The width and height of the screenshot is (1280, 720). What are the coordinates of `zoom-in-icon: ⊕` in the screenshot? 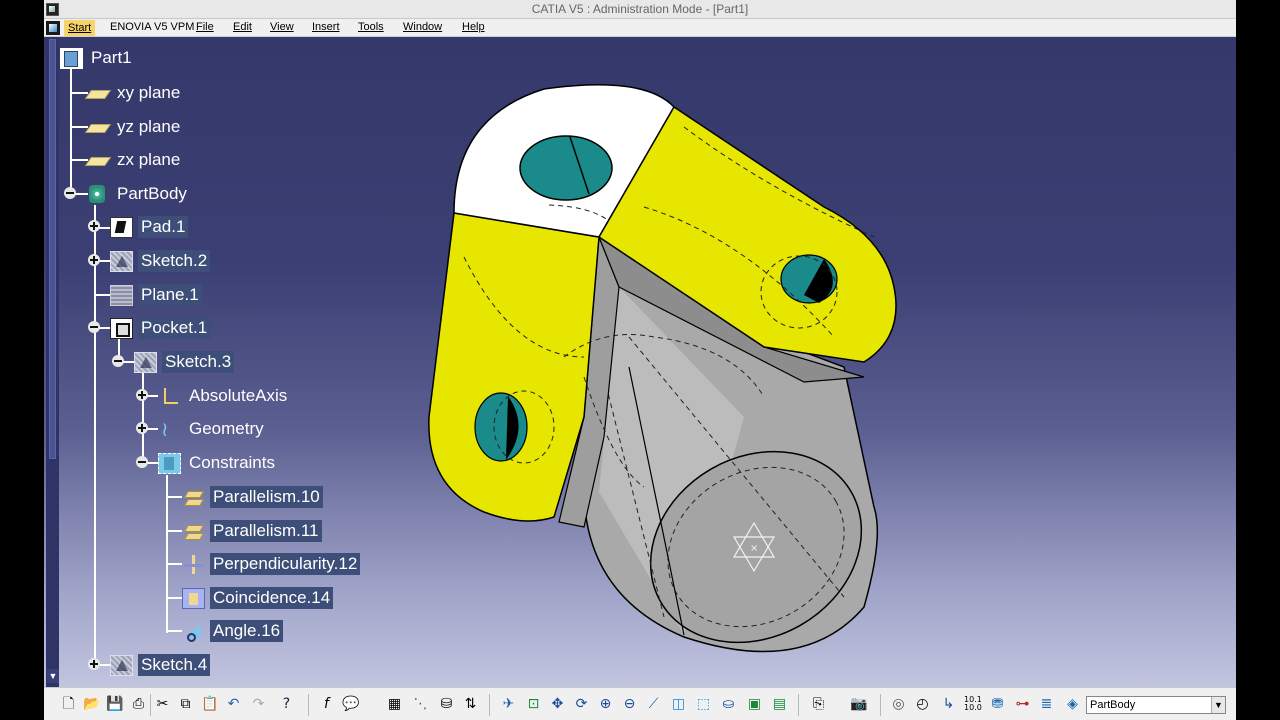 It's located at (605, 704).